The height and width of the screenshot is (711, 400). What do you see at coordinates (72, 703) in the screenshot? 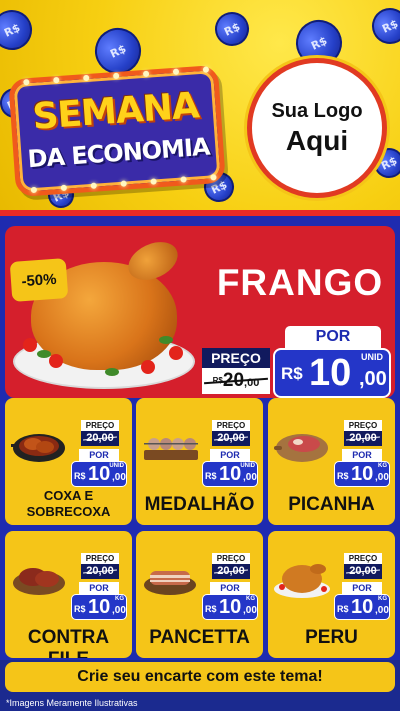
I see `disclaimer-text: *Imagens Meramente Ilustrativas` at bounding box center [72, 703].